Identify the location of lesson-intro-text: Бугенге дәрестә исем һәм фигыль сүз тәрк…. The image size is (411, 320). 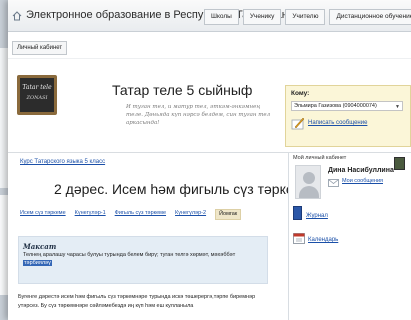
(137, 301).